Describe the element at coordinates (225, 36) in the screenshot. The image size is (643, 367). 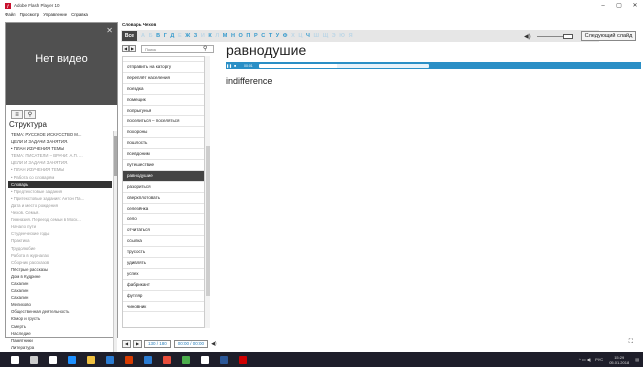
I see `alpha-letter: М` at that location.